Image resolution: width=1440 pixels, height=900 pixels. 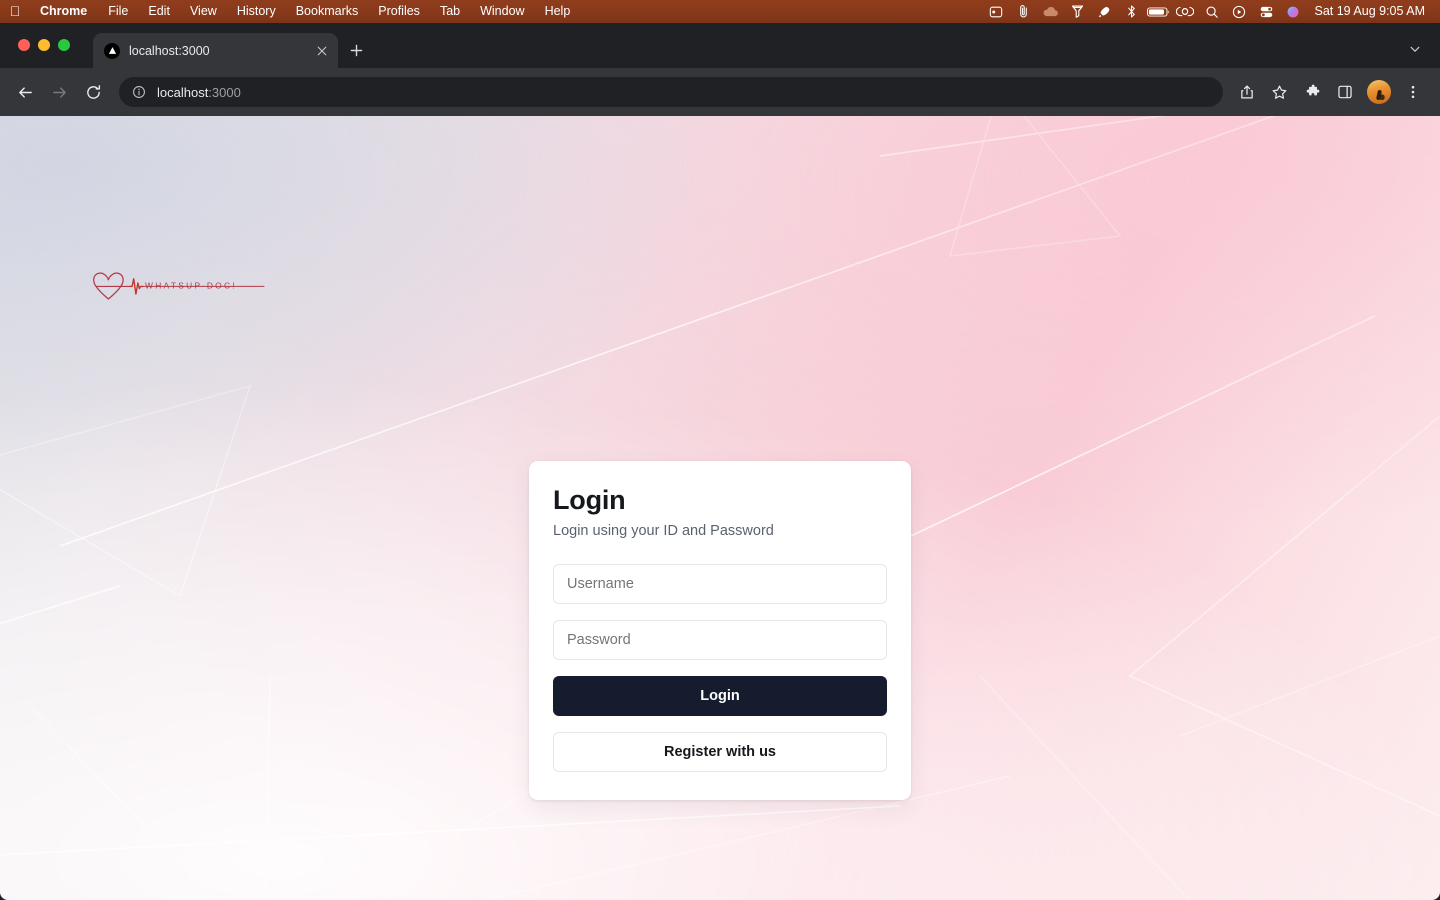 What do you see at coordinates (169, 50) in the screenshot?
I see `tab-title: localhost:3000` at bounding box center [169, 50].